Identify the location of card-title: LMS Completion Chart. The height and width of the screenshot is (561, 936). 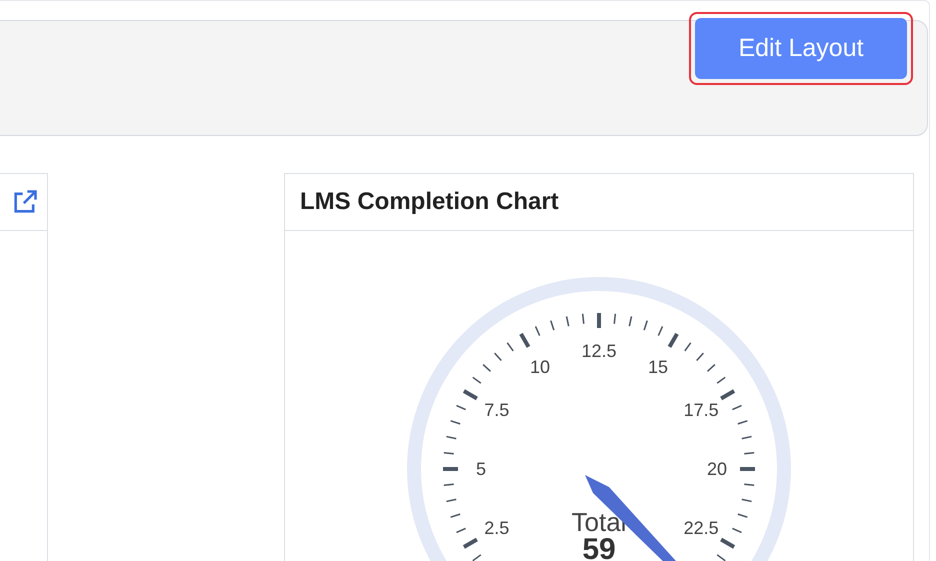
(429, 202).